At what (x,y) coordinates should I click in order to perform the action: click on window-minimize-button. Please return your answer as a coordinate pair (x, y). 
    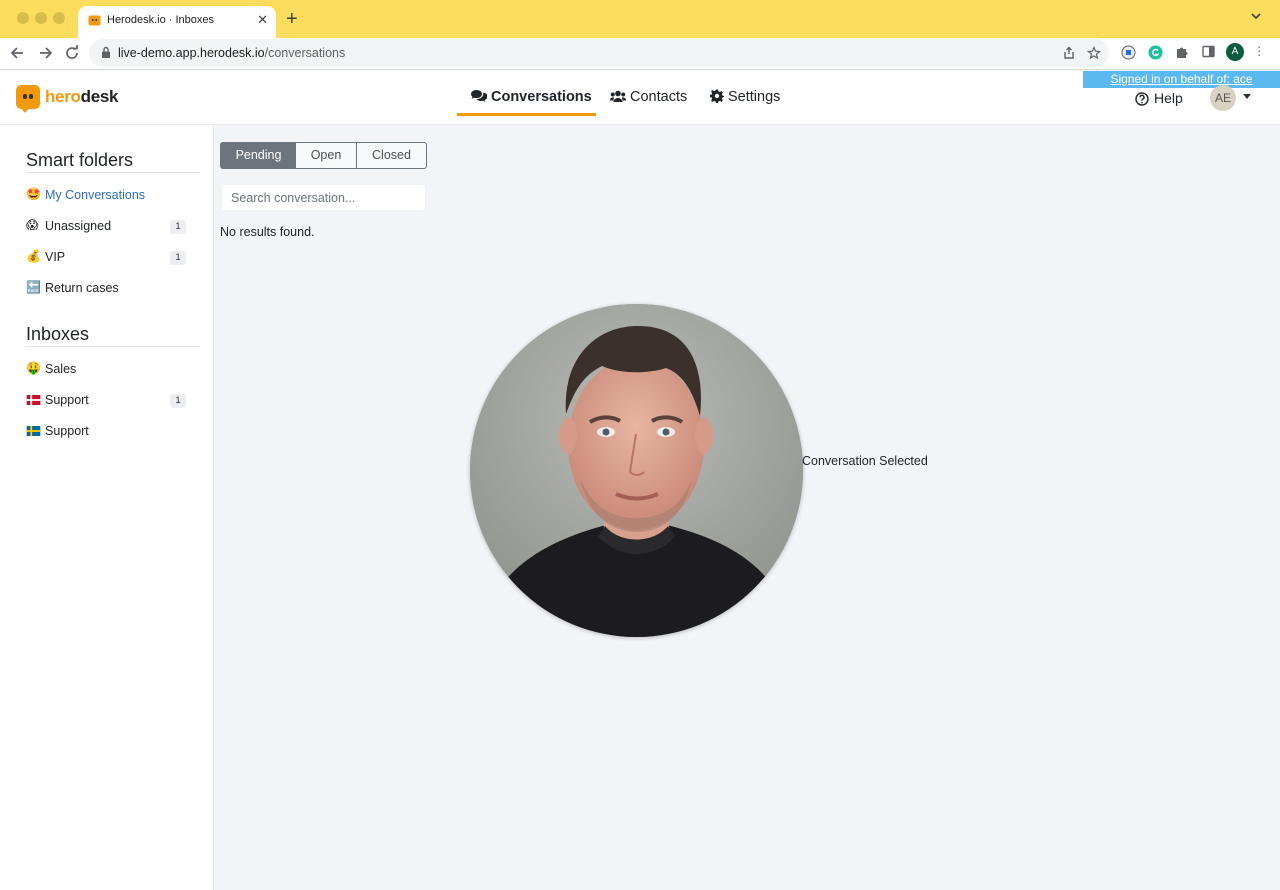
    Looking at the image, I should click on (41, 18).